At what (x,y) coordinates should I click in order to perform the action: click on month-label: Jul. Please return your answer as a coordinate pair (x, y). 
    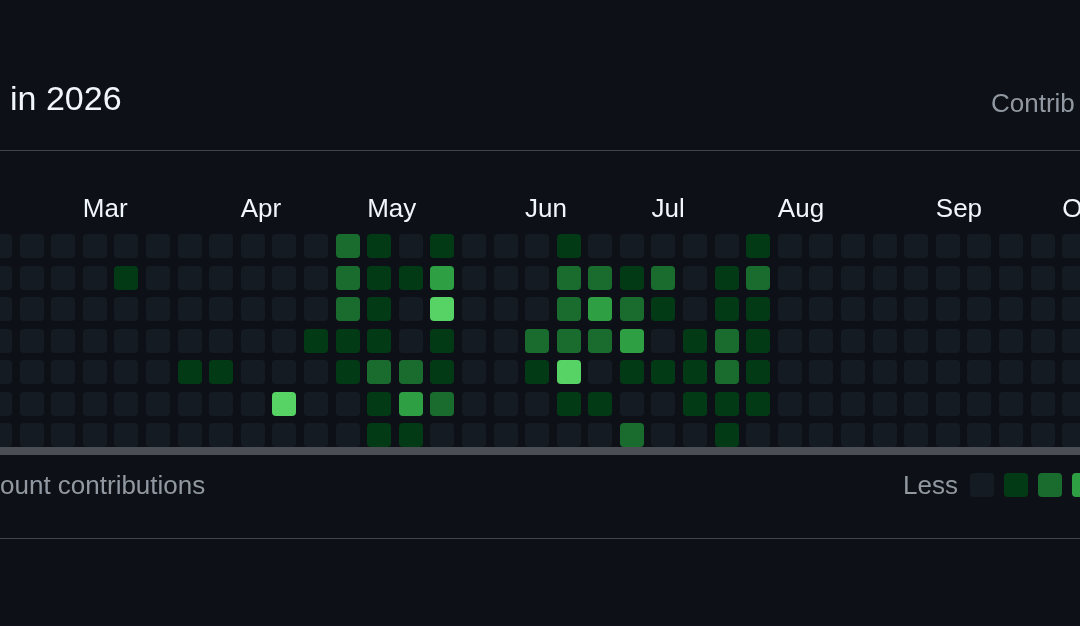
    Looking at the image, I should click on (668, 208).